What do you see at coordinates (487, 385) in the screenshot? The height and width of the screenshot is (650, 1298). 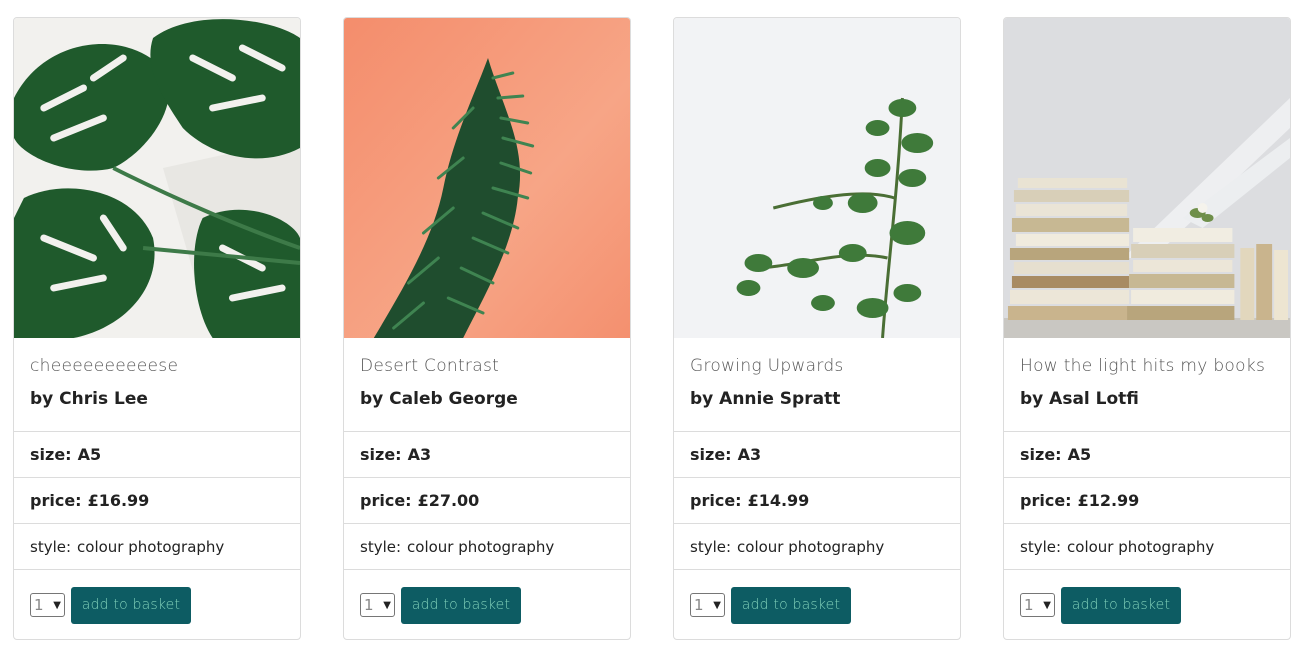 I see `product-header: Desert Contrast by Caleb George` at bounding box center [487, 385].